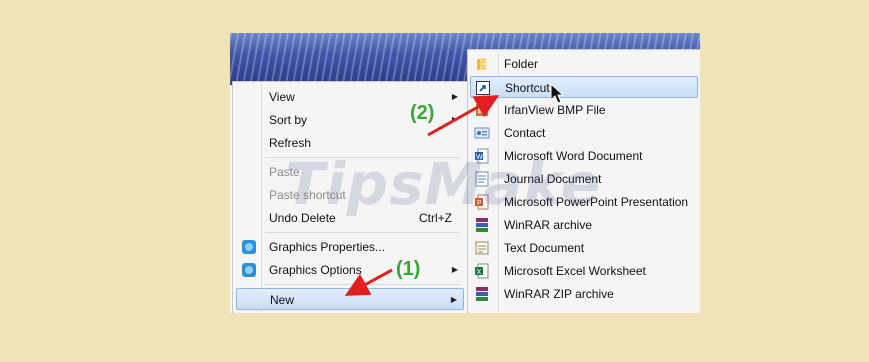 The height and width of the screenshot is (362, 869). What do you see at coordinates (584, 87) in the screenshot?
I see `submenu-item-shortcut: Shortcut` at bounding box center [584, 87].